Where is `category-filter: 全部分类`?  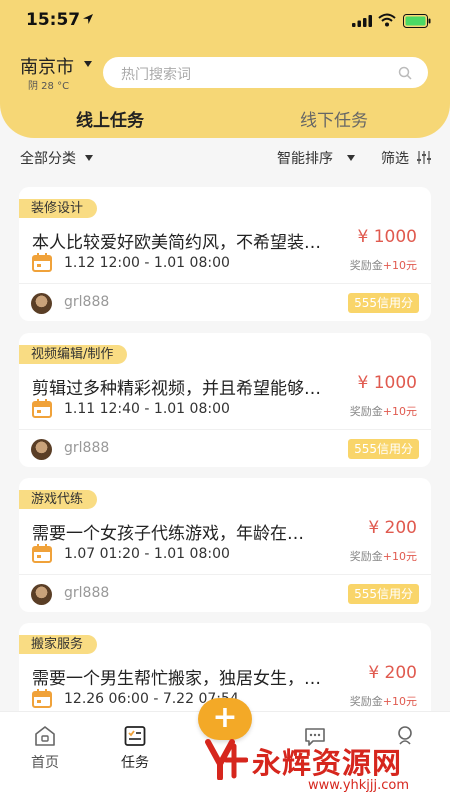 category-filter: 全部分类 is located at coordinates (48, 158).